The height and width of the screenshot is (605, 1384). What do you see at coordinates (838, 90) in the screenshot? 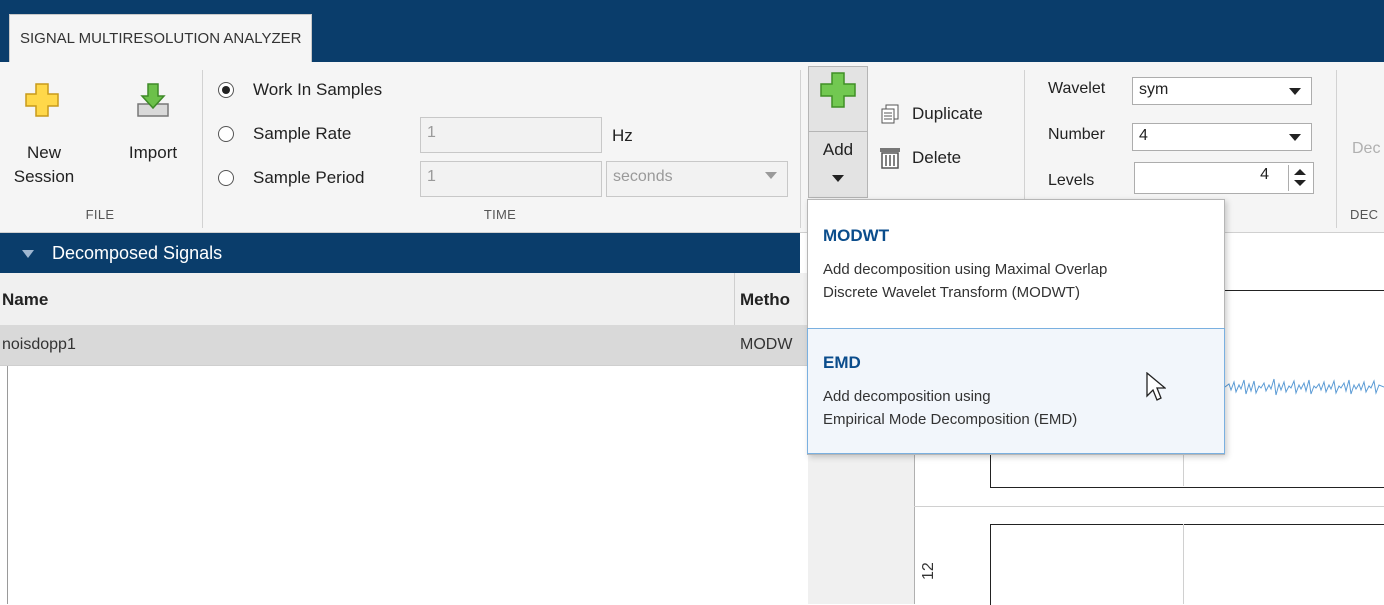
I see `add-plus-icon` at bounding box center [838, 90].